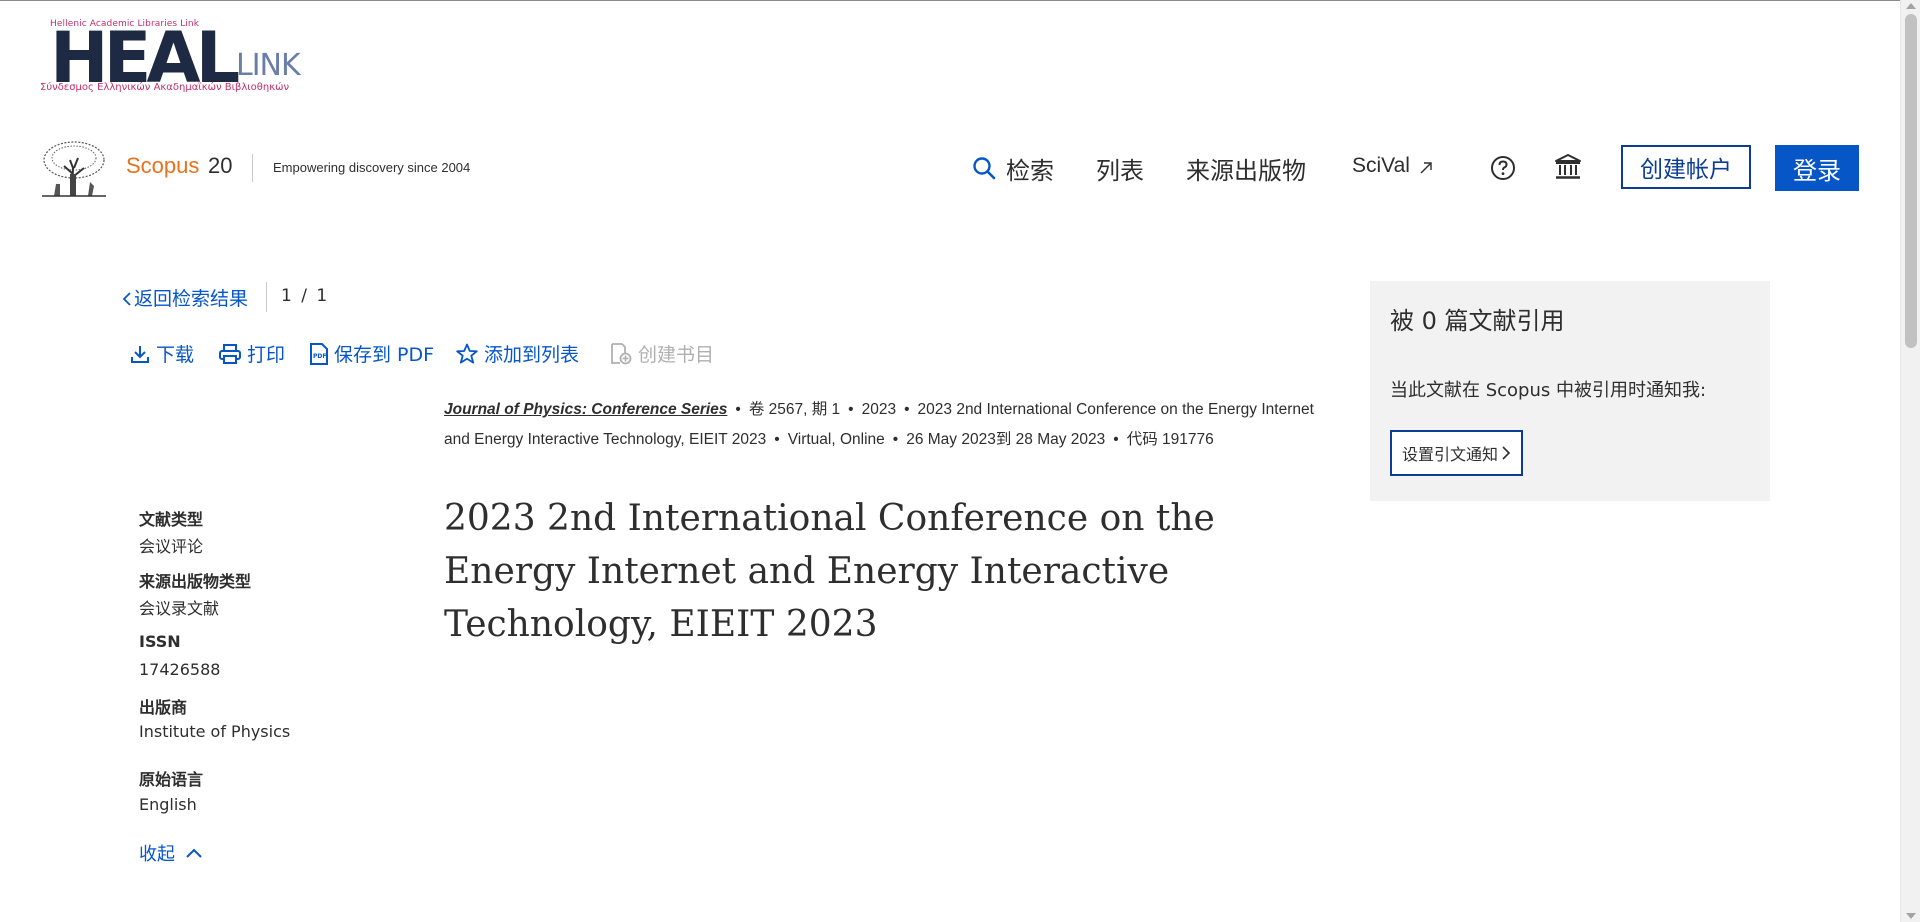 The height and width of the screenshot is (922, 1920). Describe the element at coordinates (950, 0) in the screenshot. I see `top-border` at that location.